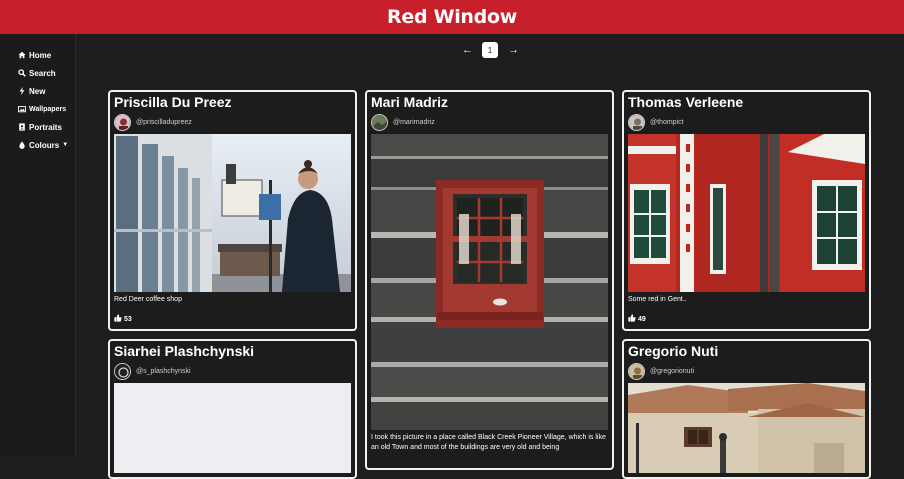 The height and width of the screenshot is (479, 904). Describe the element at coordinates (48, 109) in the screenshot. I see `sidebar-item-label: Wallpapers` at that location.